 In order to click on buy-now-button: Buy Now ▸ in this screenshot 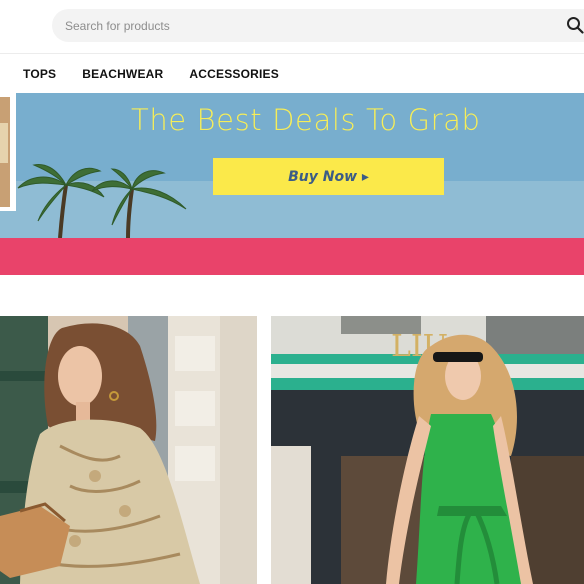, I will do `click(328, 176)`.